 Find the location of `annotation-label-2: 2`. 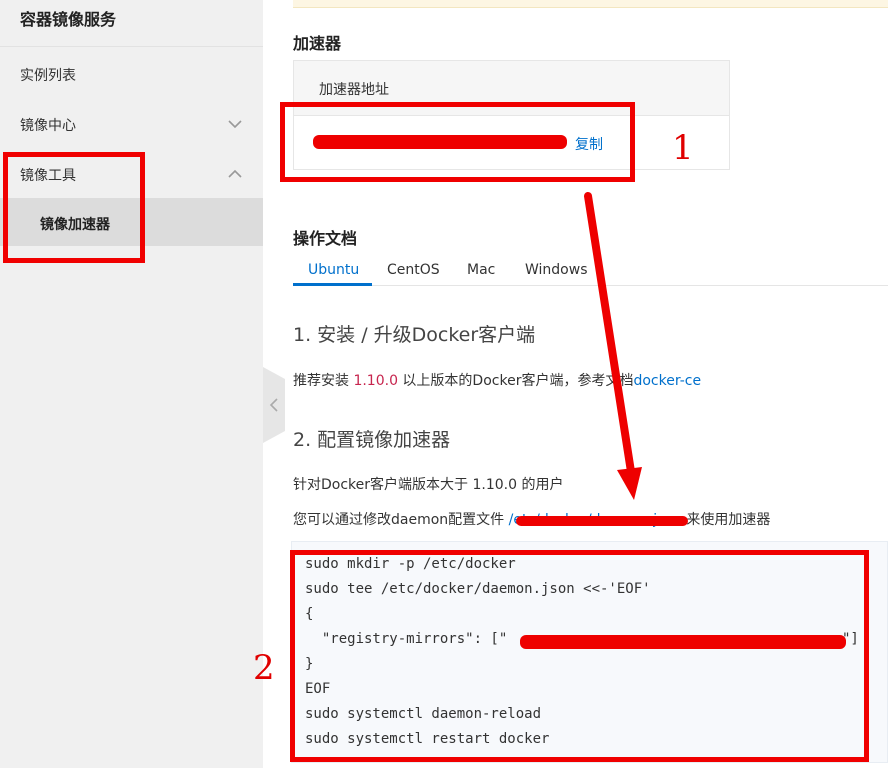

annotation-label-2: 2 is located at coordinates (264, 668).